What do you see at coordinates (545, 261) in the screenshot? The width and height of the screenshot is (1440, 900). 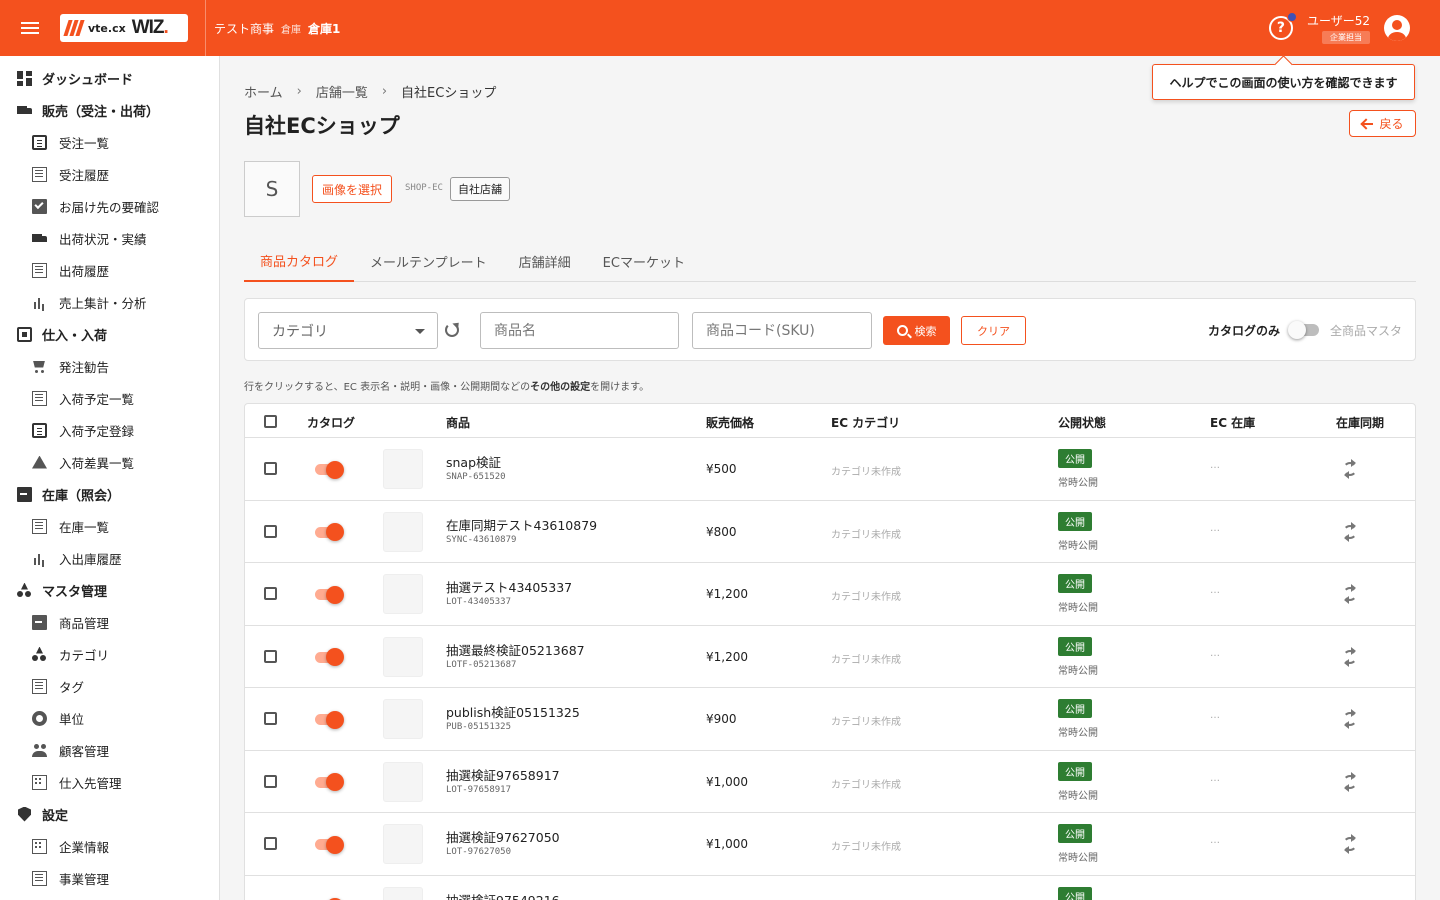 I see `tab-shop-details: 店舗詳細` at bounding box center [545, 261].